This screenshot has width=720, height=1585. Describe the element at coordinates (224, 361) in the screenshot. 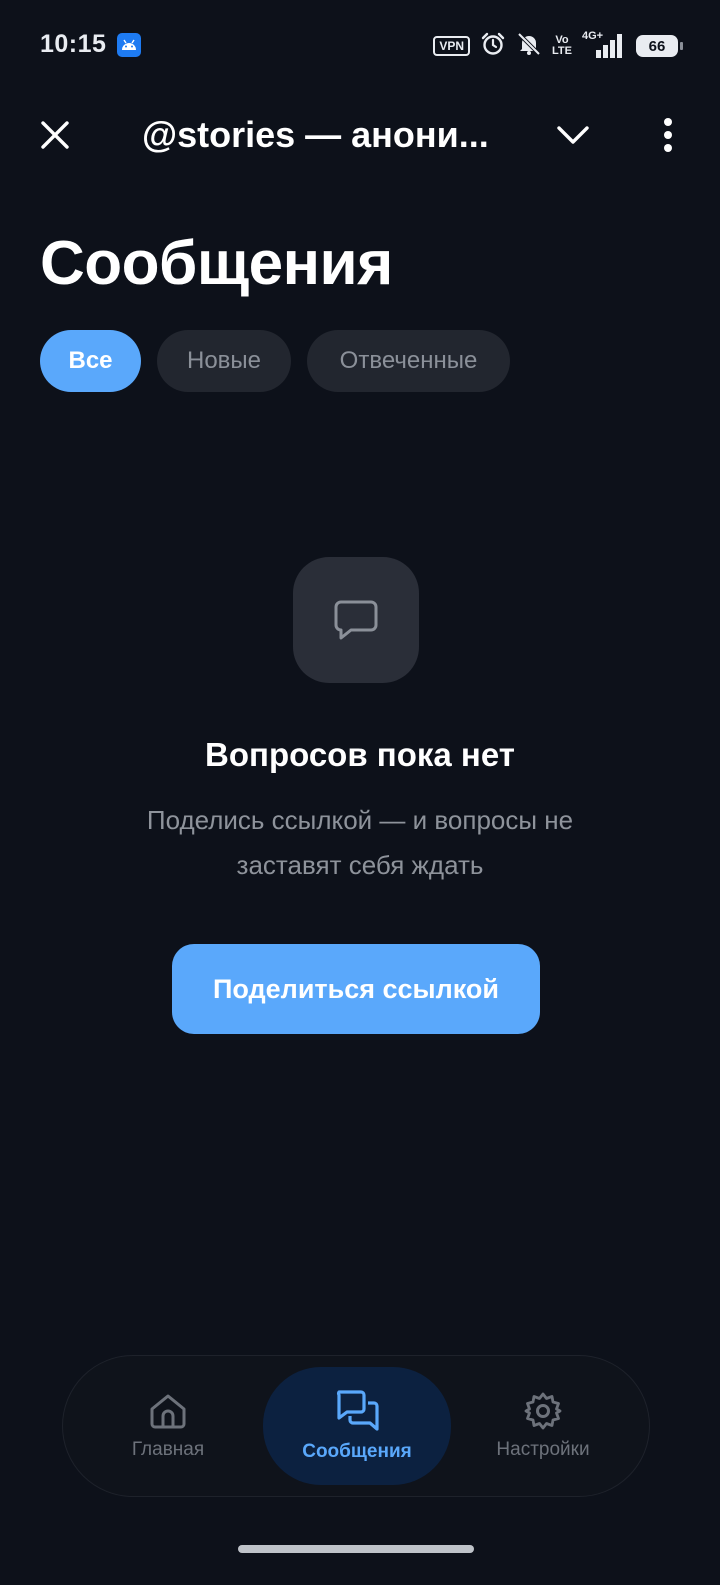

I see `filter-new-chip: Новые` at that location.